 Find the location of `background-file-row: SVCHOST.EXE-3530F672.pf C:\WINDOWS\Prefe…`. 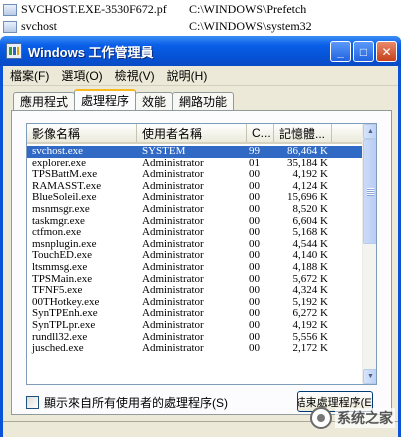

background-file-row: SVCHOST.EXE-3530F672.pf C:\WINDOWS\Prefe… is located at coordinates (200, 9).